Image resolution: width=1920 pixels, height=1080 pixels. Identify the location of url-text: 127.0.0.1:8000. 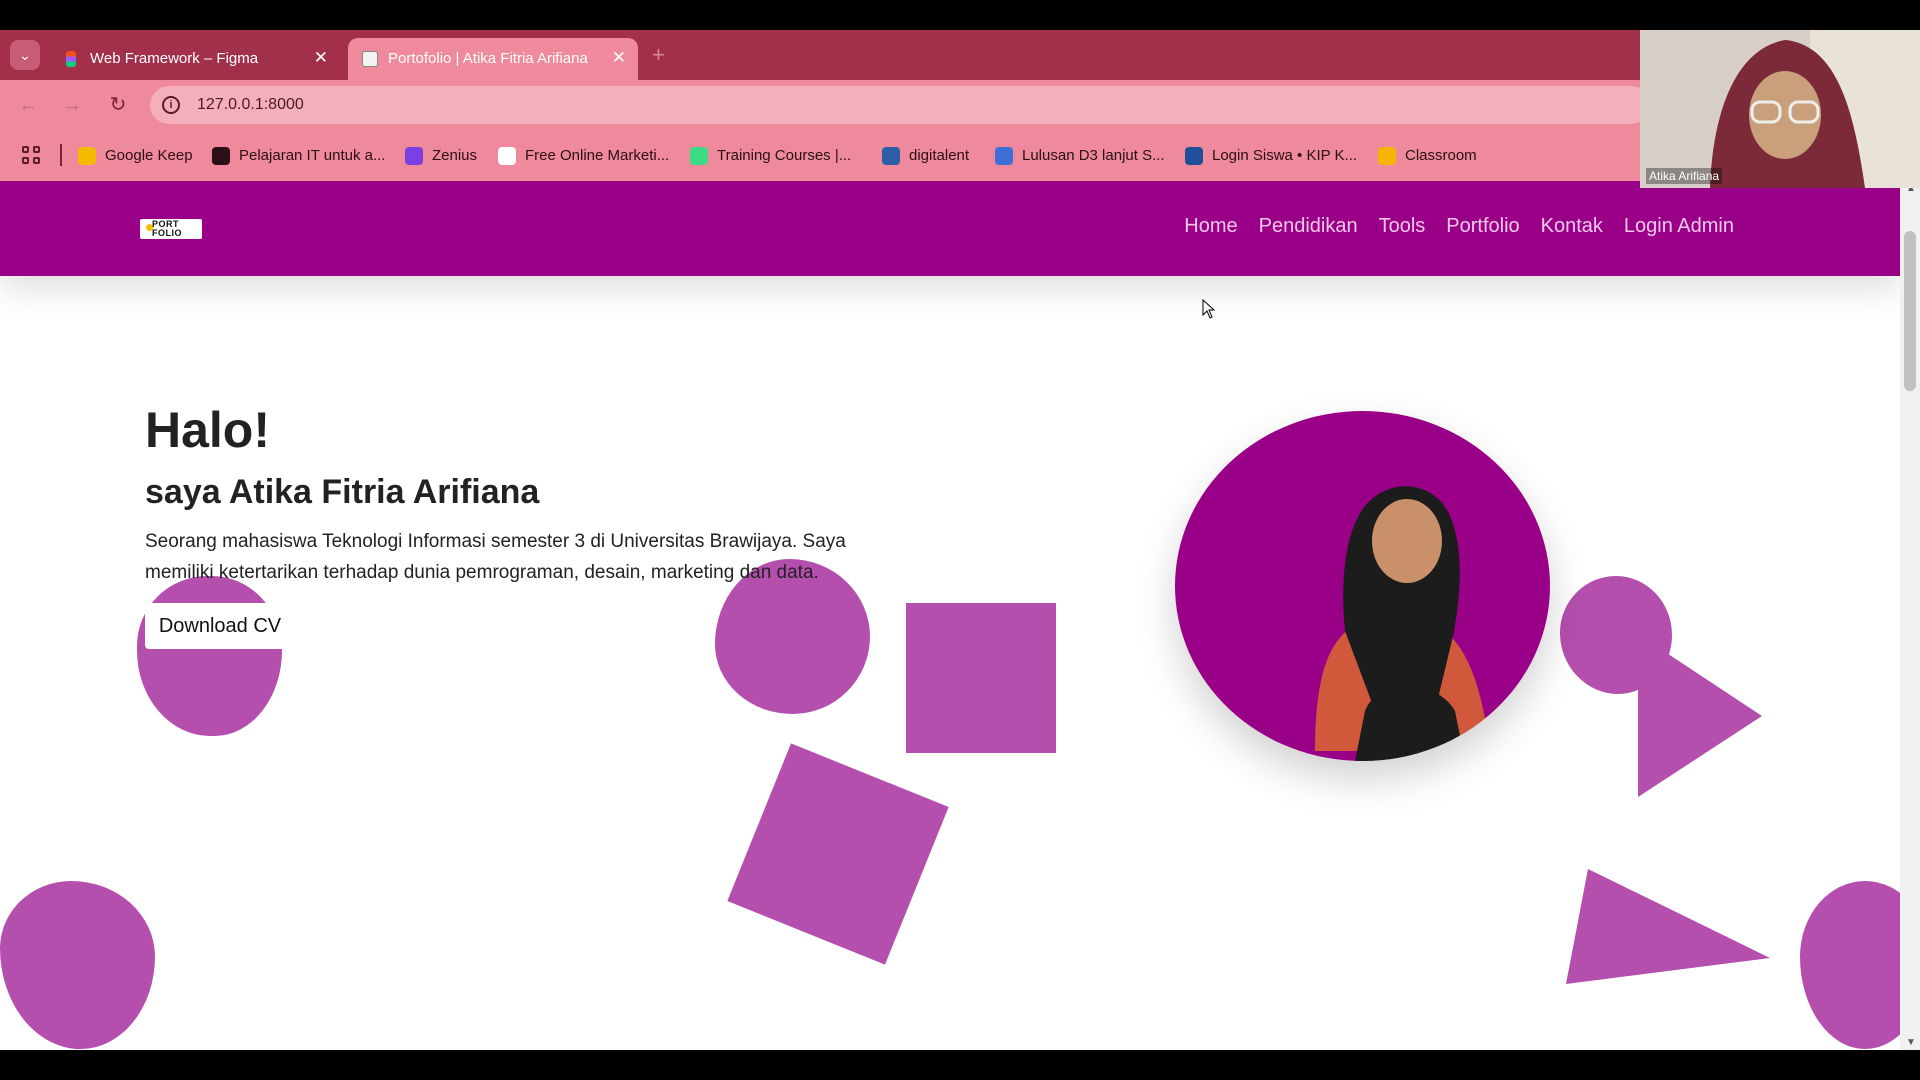
(250, 104).